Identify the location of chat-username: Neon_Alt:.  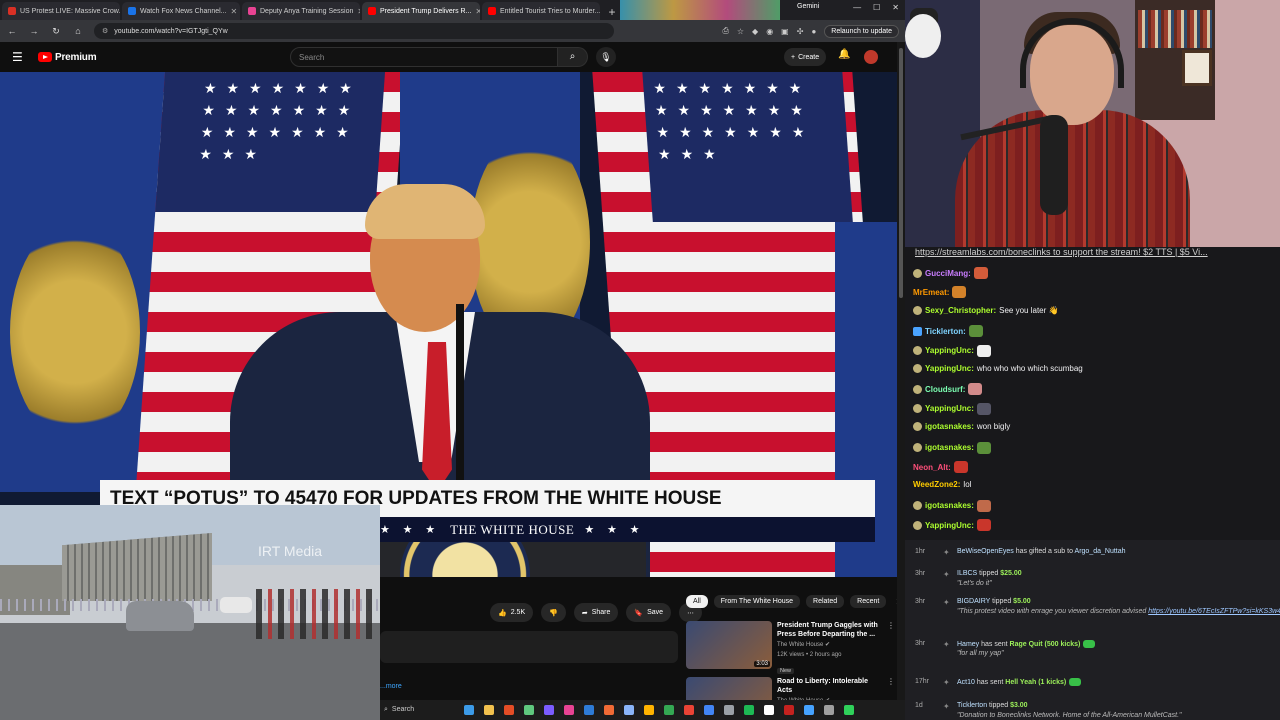
(932, 467).